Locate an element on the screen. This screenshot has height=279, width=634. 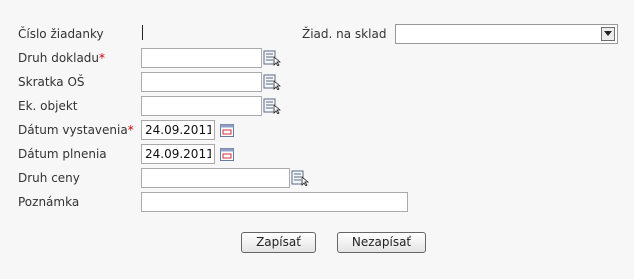
cislo-ziadanky-value is located at coordinates (142, 32).